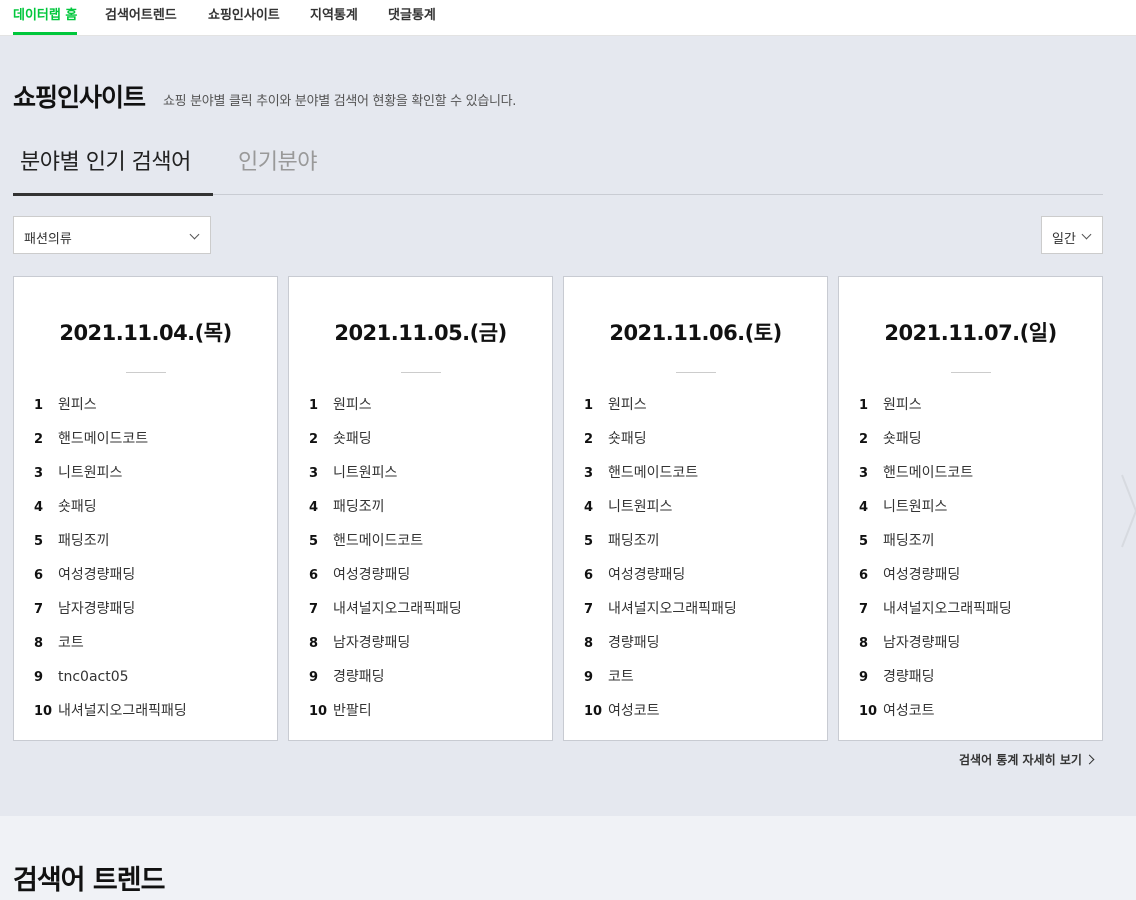 This screenshot has height=900, width=1136. Describe the element at coordinates (340, 101) in the screenshot. I see `page-description: 쇼핑 분야별 클릭 추이와 분야별 검색어 현황을 확인할 수 있습니다.` at that location.